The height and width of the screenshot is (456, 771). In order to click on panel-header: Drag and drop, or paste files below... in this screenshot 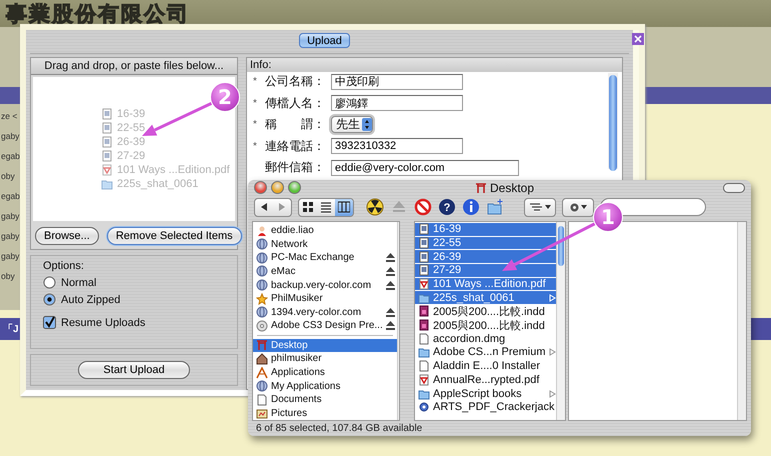, I will do `click(134, 66)`.